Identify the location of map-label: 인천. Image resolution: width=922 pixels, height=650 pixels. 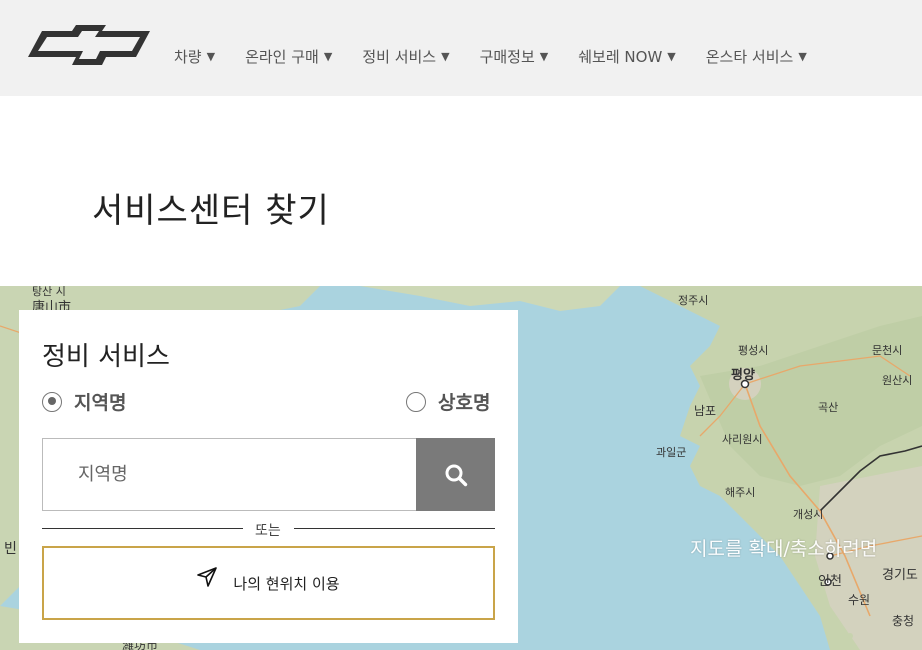
(830, 581).